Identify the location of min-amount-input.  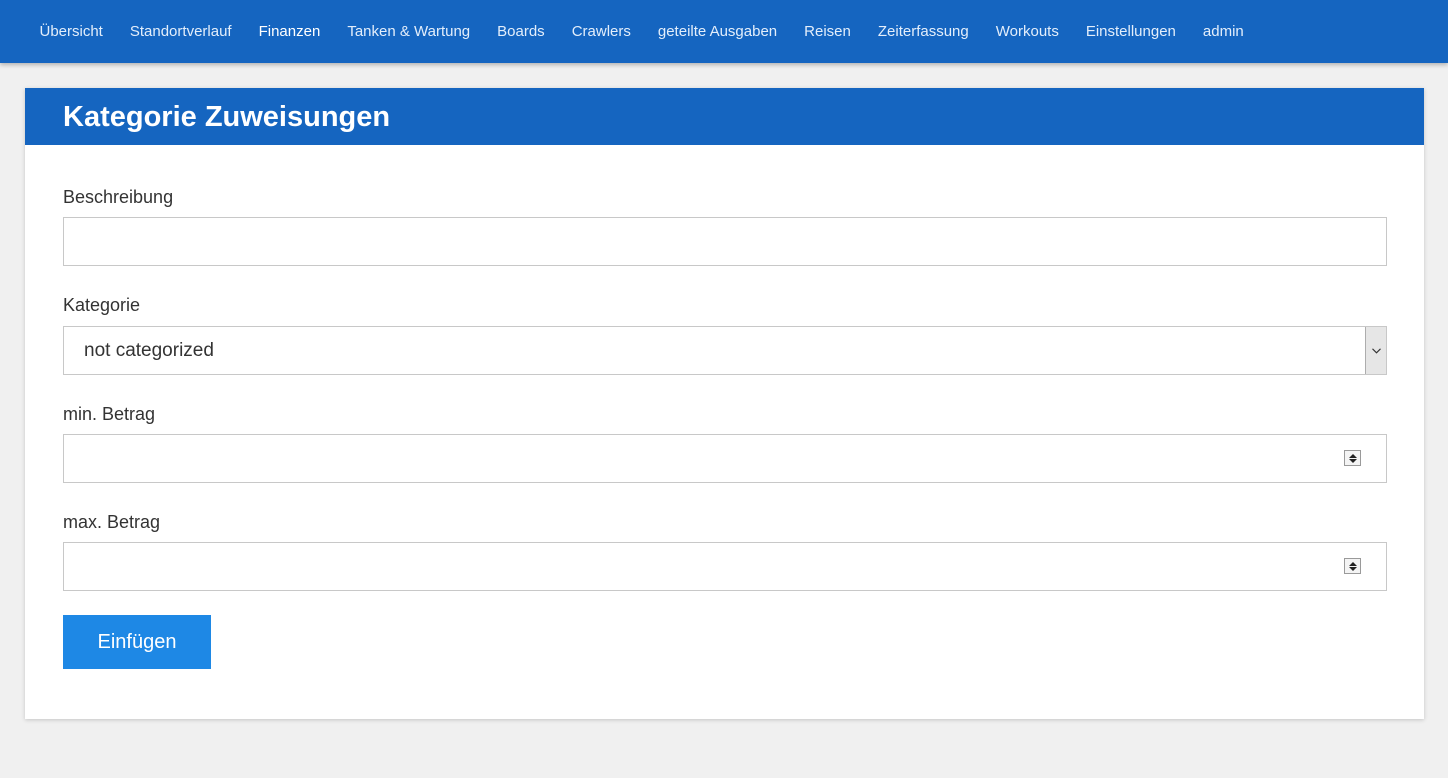
(725, 458).